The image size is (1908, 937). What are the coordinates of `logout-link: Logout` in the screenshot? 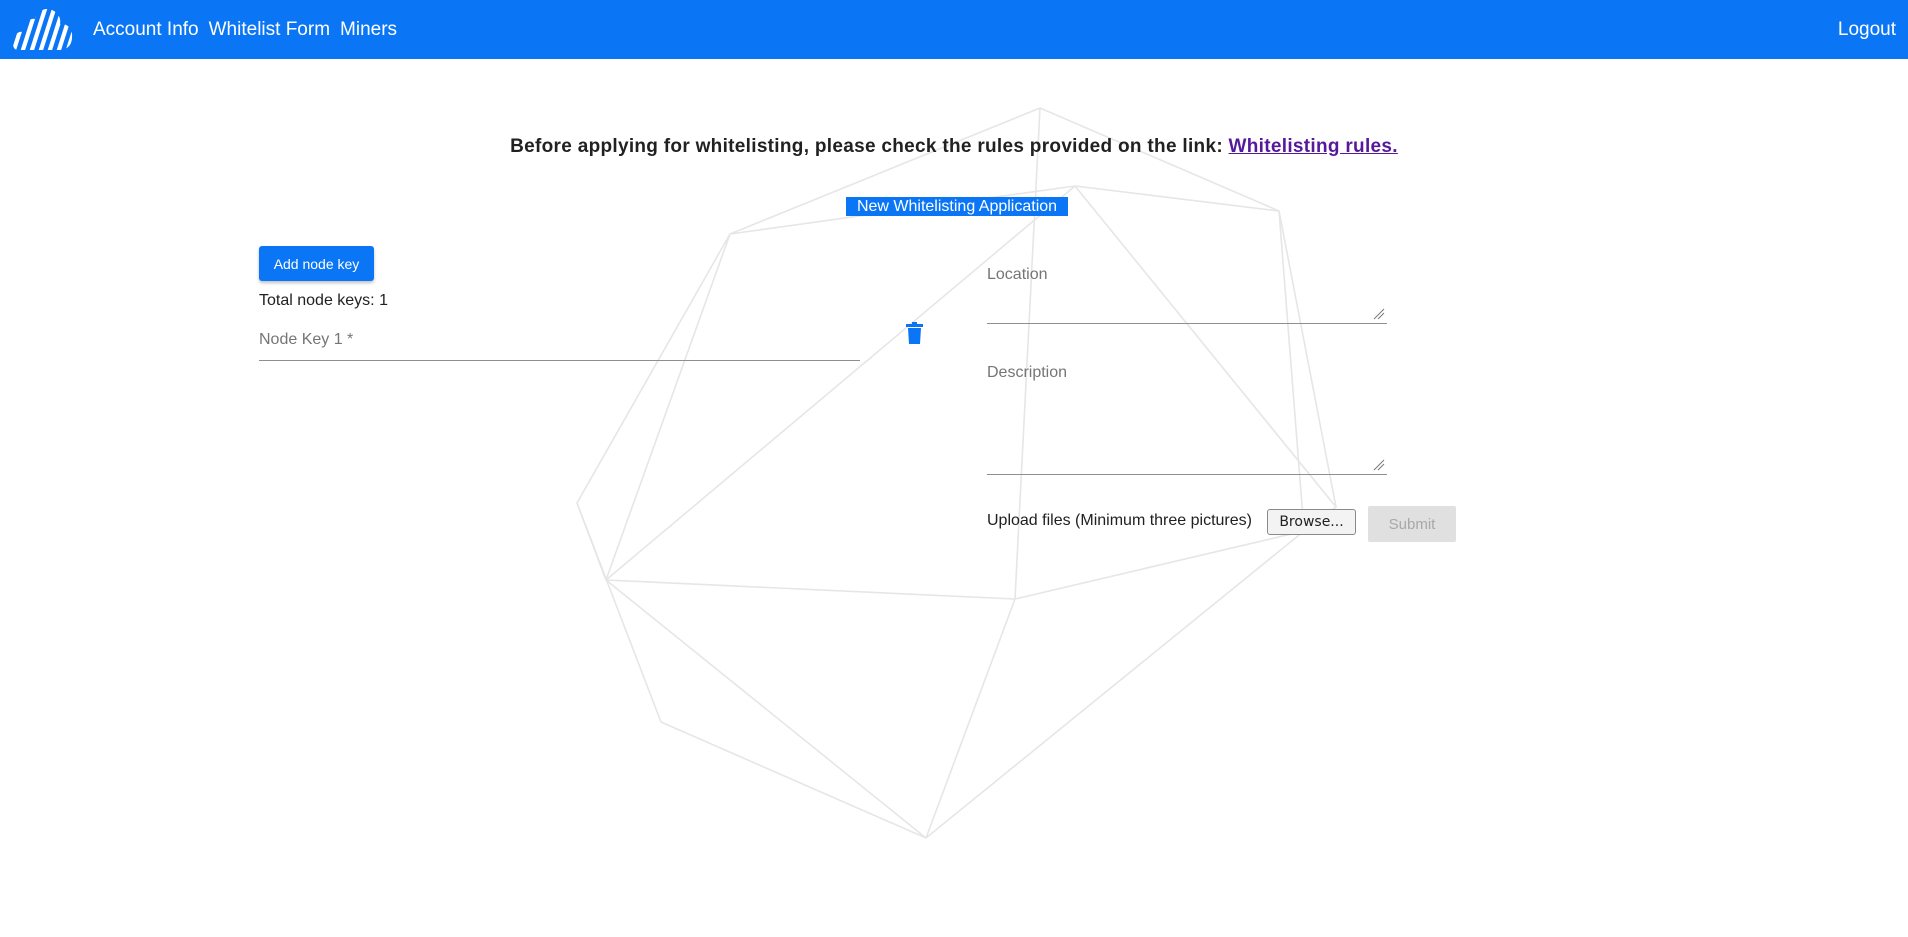 It's located at (1867, 29).